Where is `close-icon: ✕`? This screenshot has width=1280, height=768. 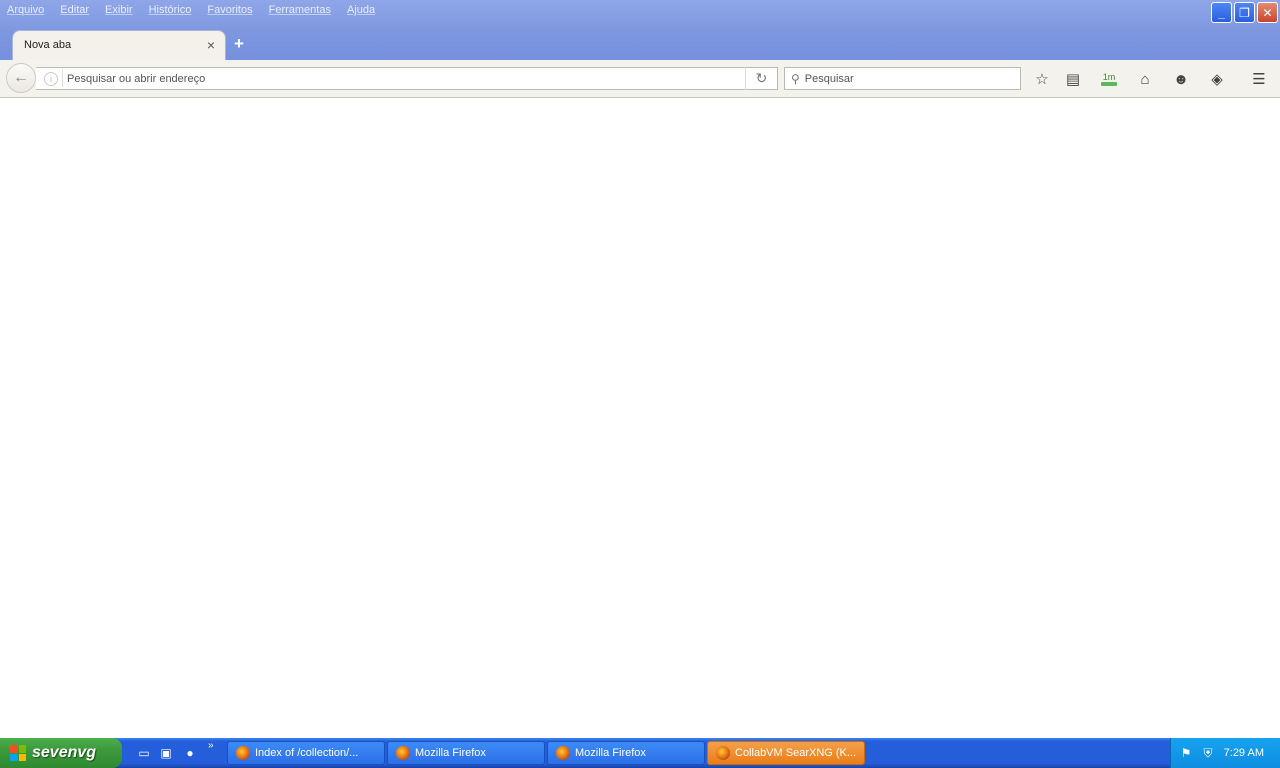
close-icon: ✕ is located at coordinates (1267, 12).